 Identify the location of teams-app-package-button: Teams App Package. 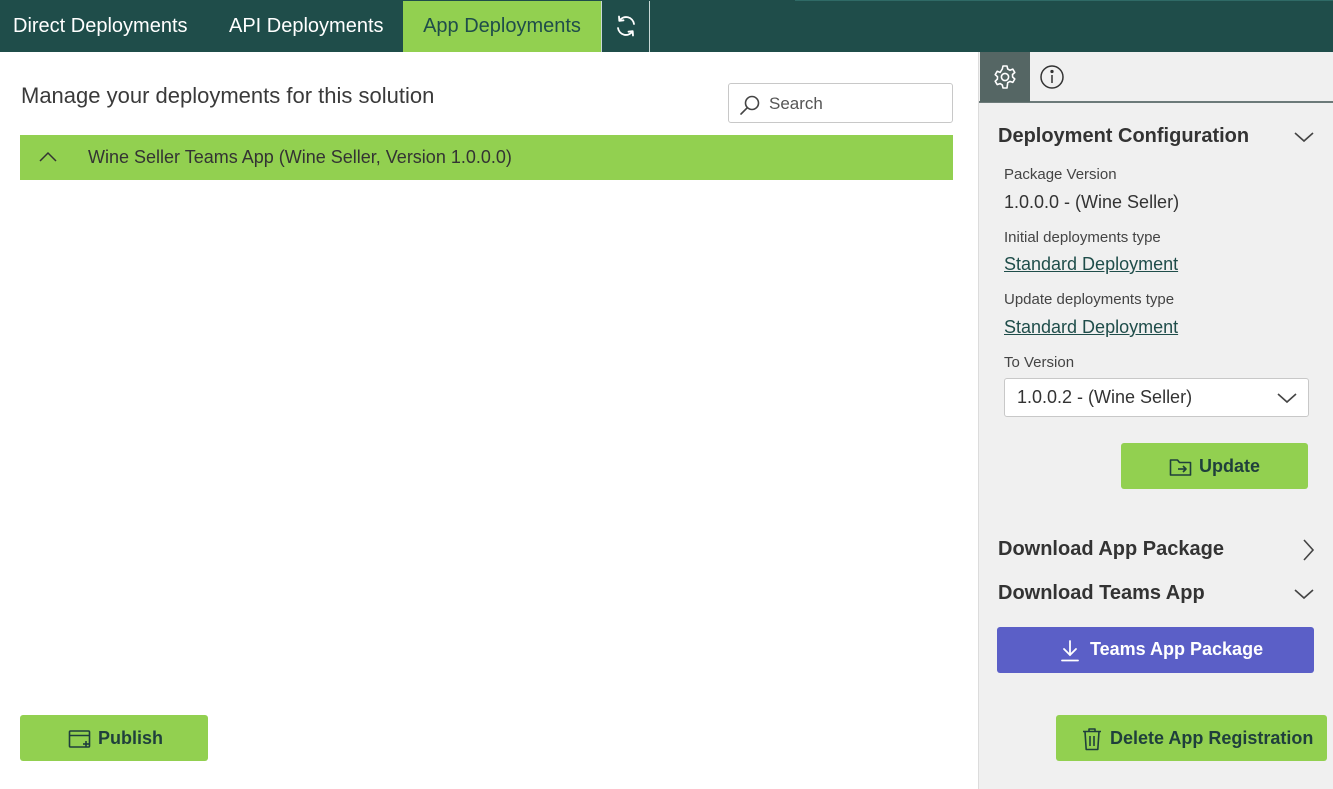
(1155, 650).